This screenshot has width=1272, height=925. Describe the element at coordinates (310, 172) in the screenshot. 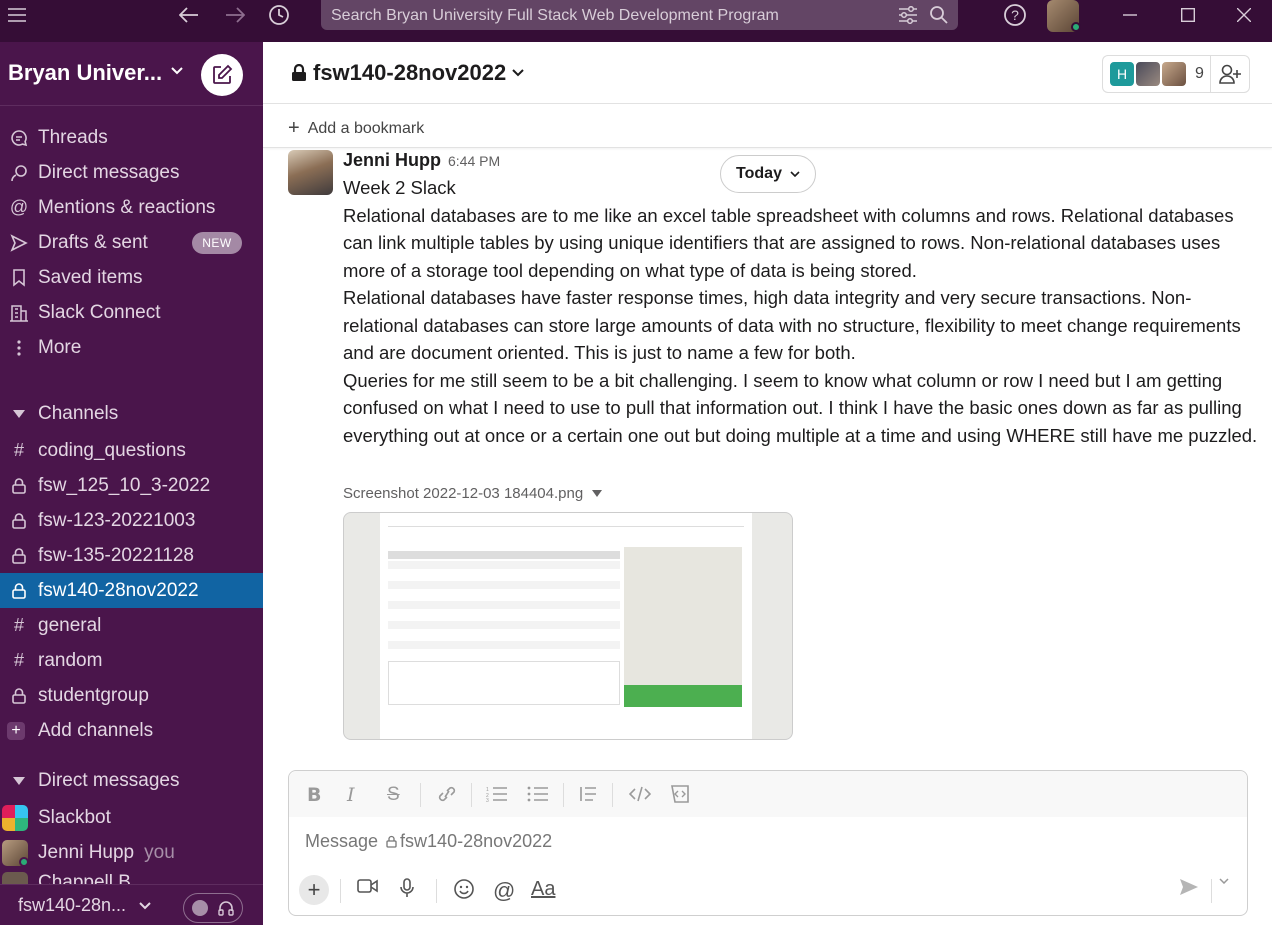

I see `message-author-avatar` at that location.